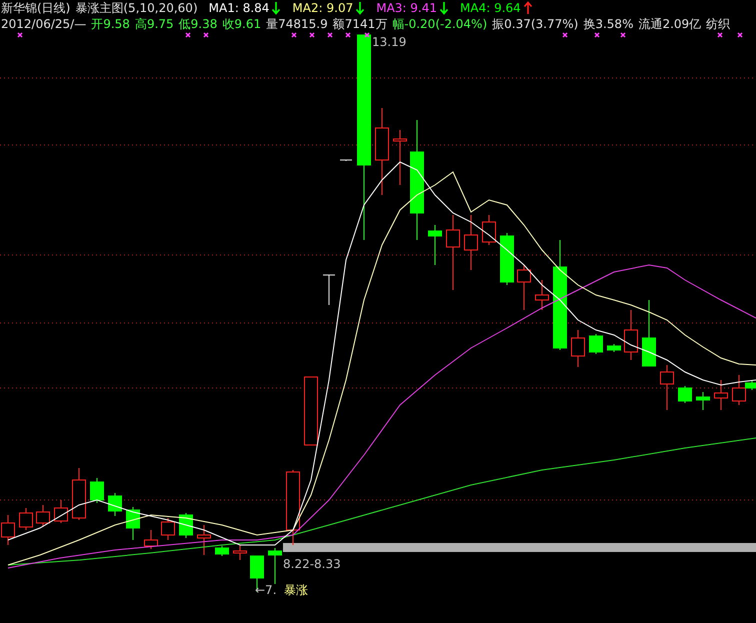  Describe the element at coordinates (136, 8) in the screenshot. I see `indicator-name: 暴涨主图(5,10,20,60)` at that location.